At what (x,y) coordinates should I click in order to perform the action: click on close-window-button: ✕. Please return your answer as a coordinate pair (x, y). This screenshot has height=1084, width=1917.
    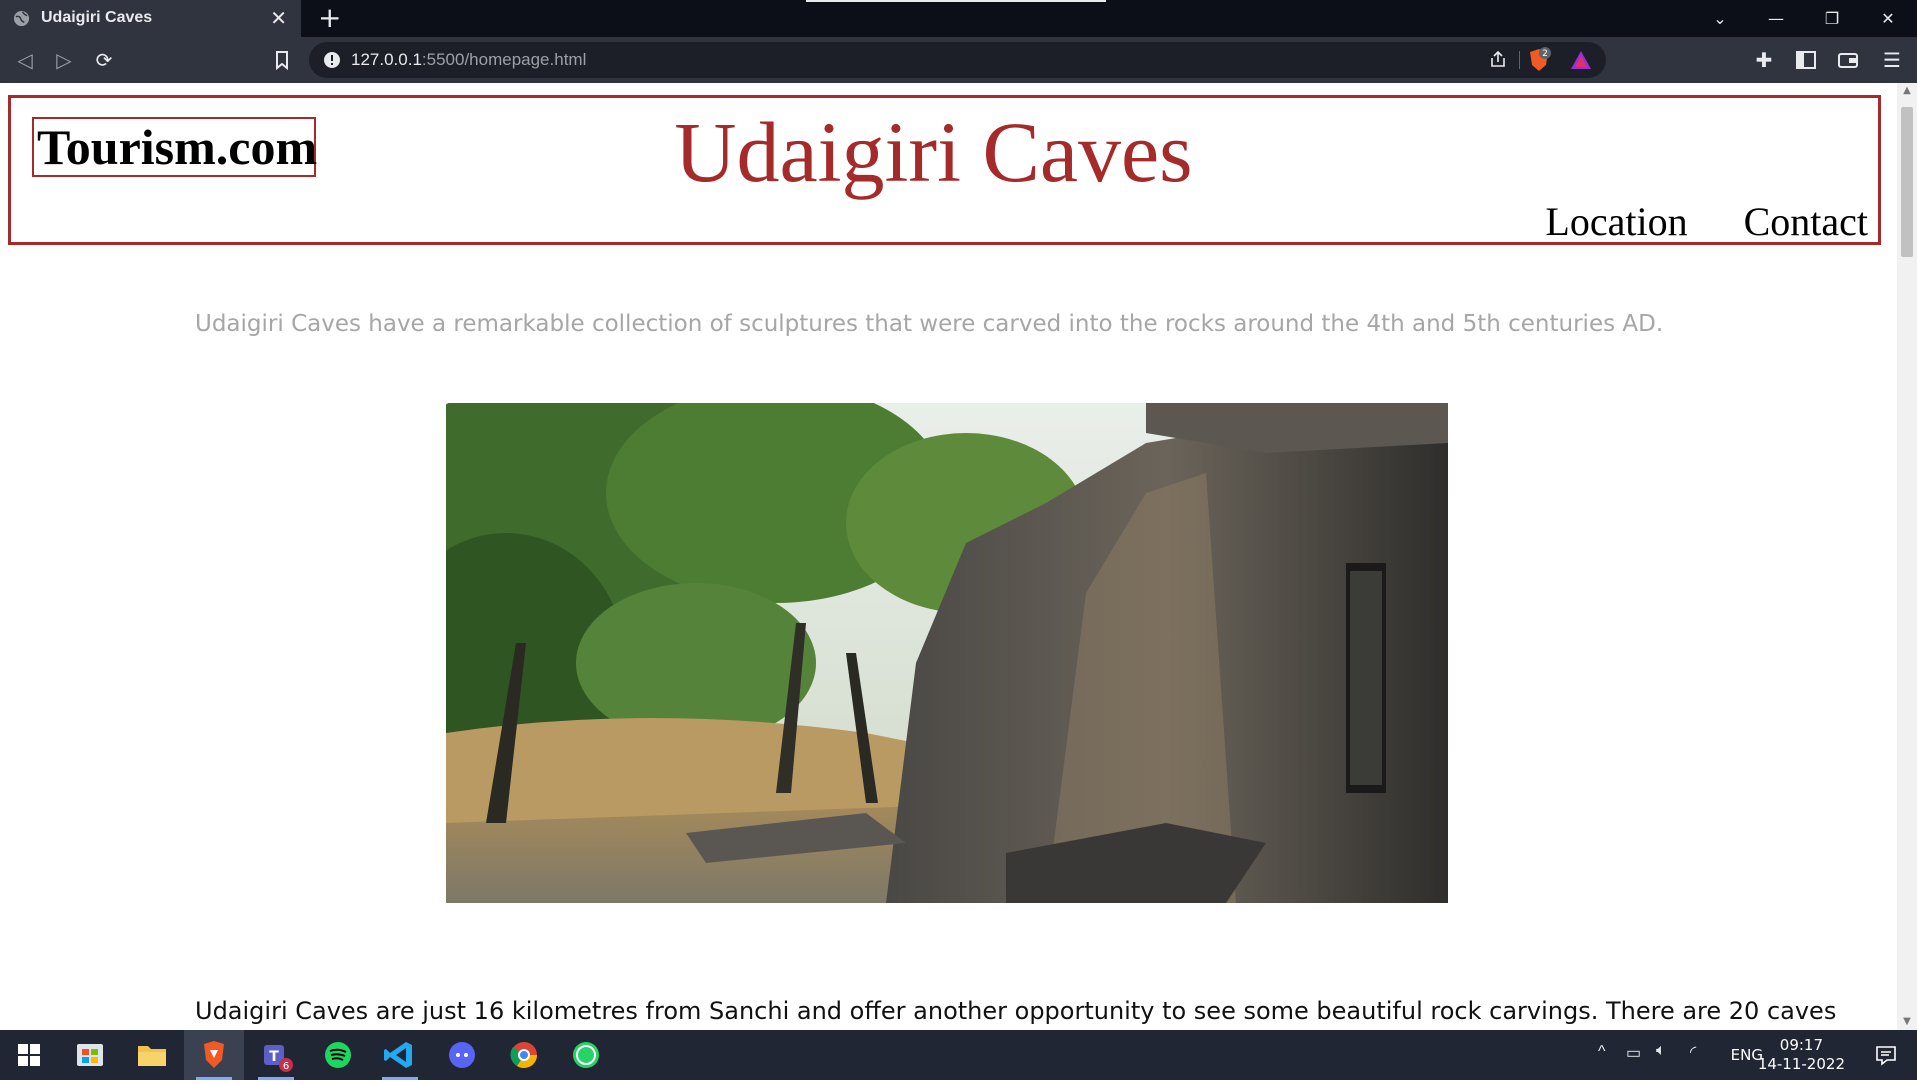
    Looking at the image, I should click on (1888, 18).